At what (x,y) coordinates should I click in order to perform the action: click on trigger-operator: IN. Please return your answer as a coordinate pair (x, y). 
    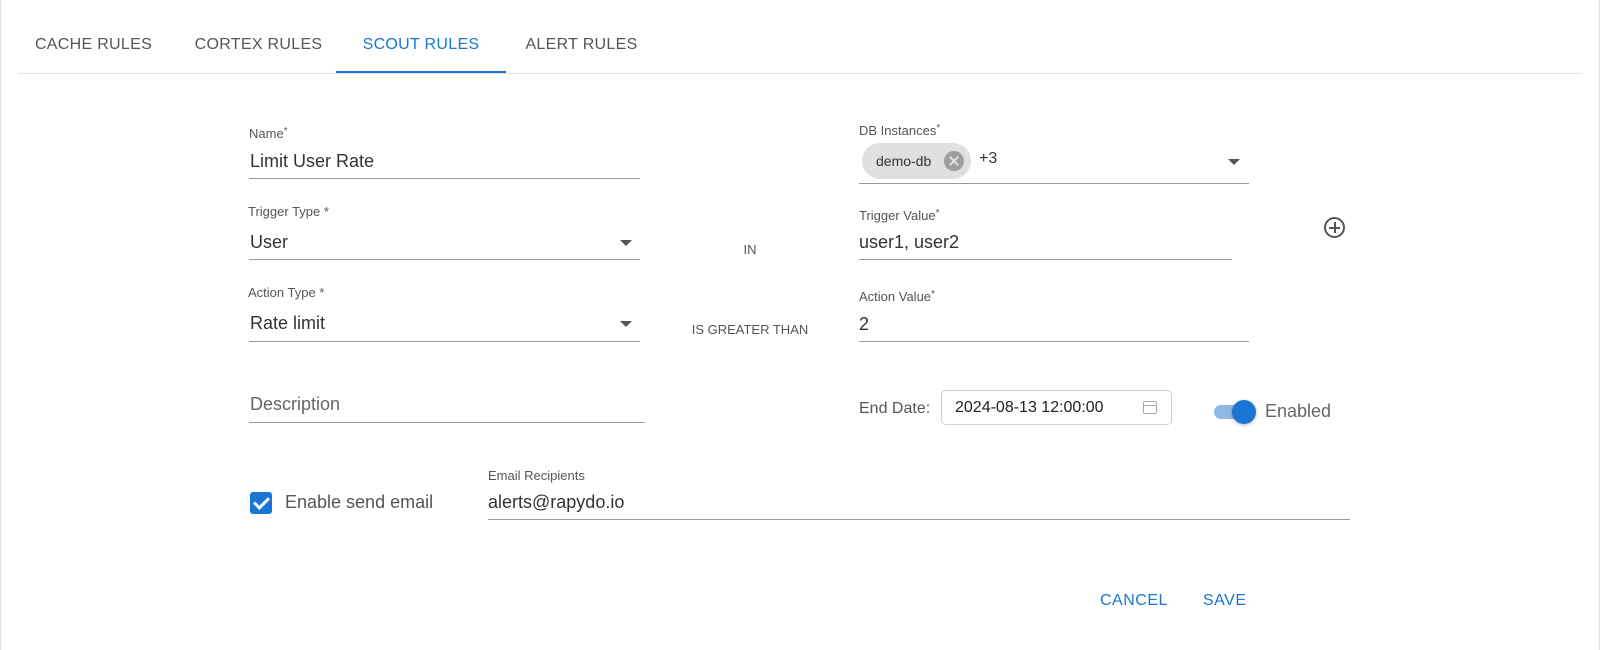
    Looking at the image, I should click on (750, 249).